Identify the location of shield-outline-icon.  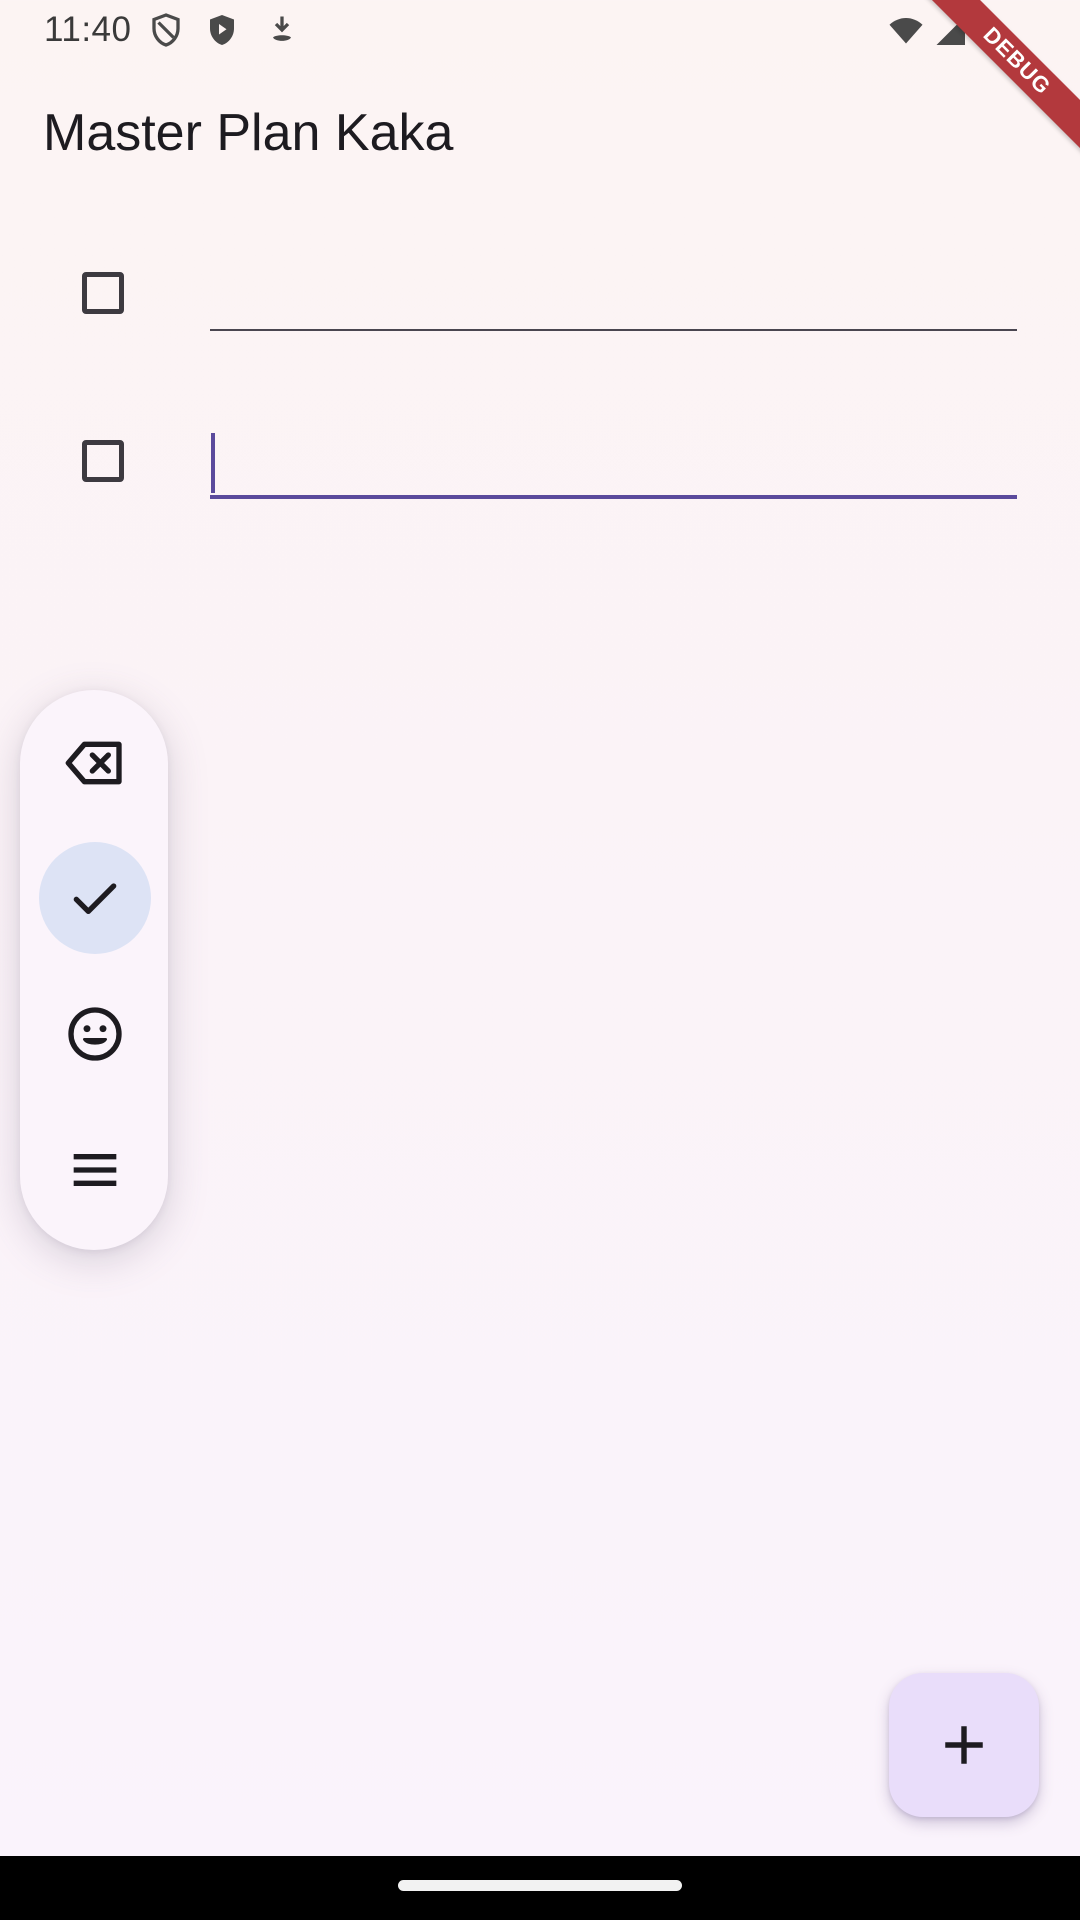
(166, 30).